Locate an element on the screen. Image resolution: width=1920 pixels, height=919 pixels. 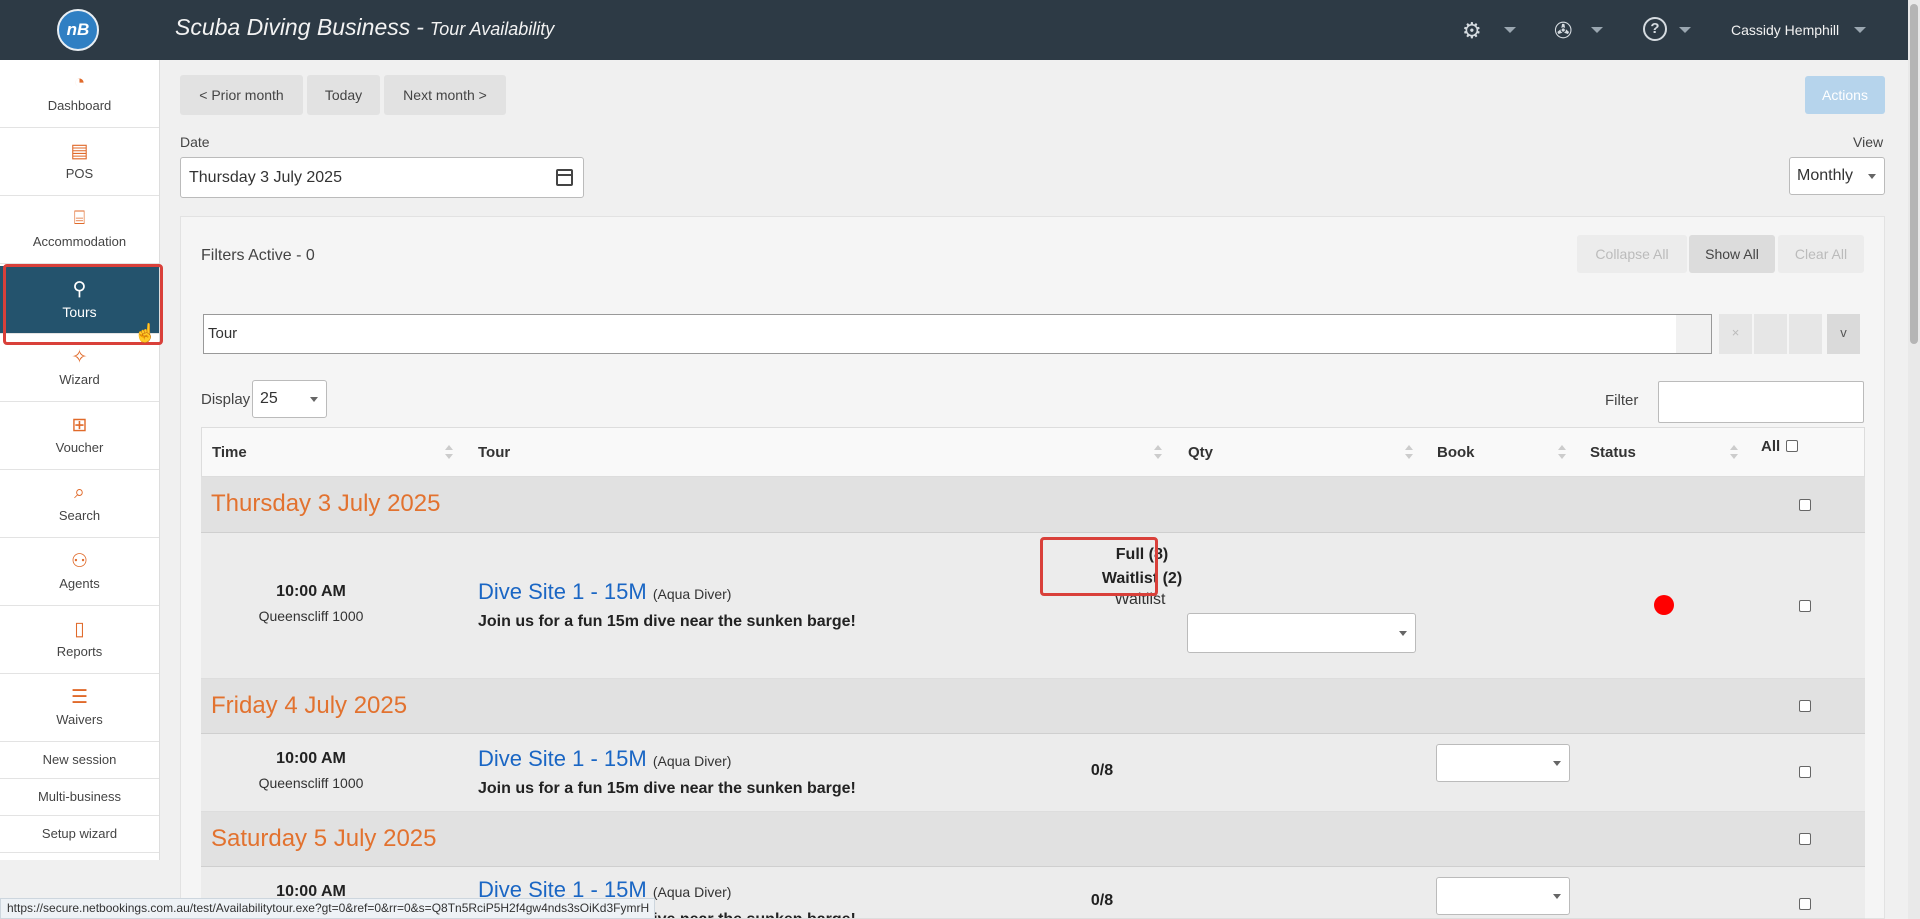
setup-wizard-link: Setup wizard is located at coordinates (79, 834).